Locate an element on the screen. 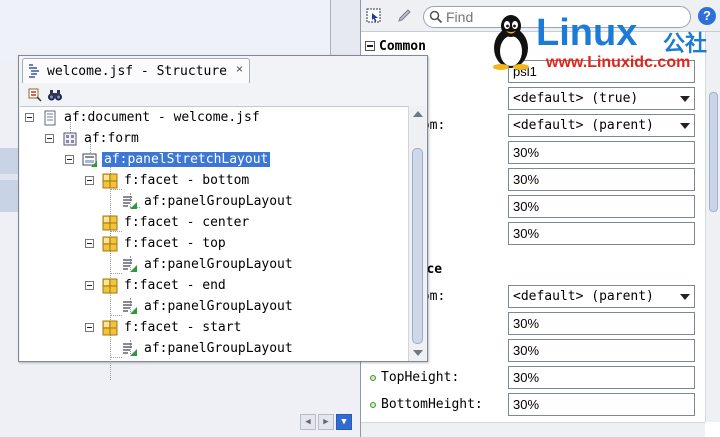 This screenshot has height=437, width=720. tree-node-label: f:facet - end is located at coordinates (175, 285).